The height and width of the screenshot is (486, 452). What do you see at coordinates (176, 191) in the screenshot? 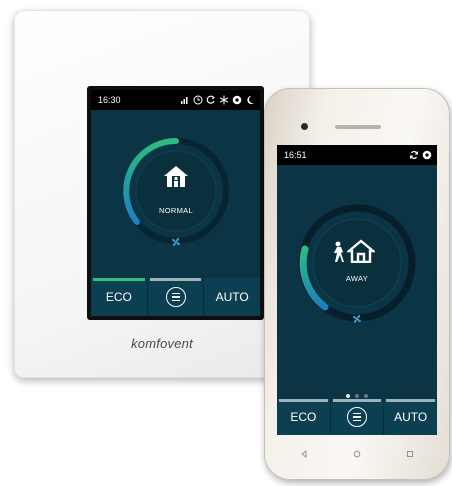
I see `mode-dial: NORMAL` at bounding box center [176, 191].